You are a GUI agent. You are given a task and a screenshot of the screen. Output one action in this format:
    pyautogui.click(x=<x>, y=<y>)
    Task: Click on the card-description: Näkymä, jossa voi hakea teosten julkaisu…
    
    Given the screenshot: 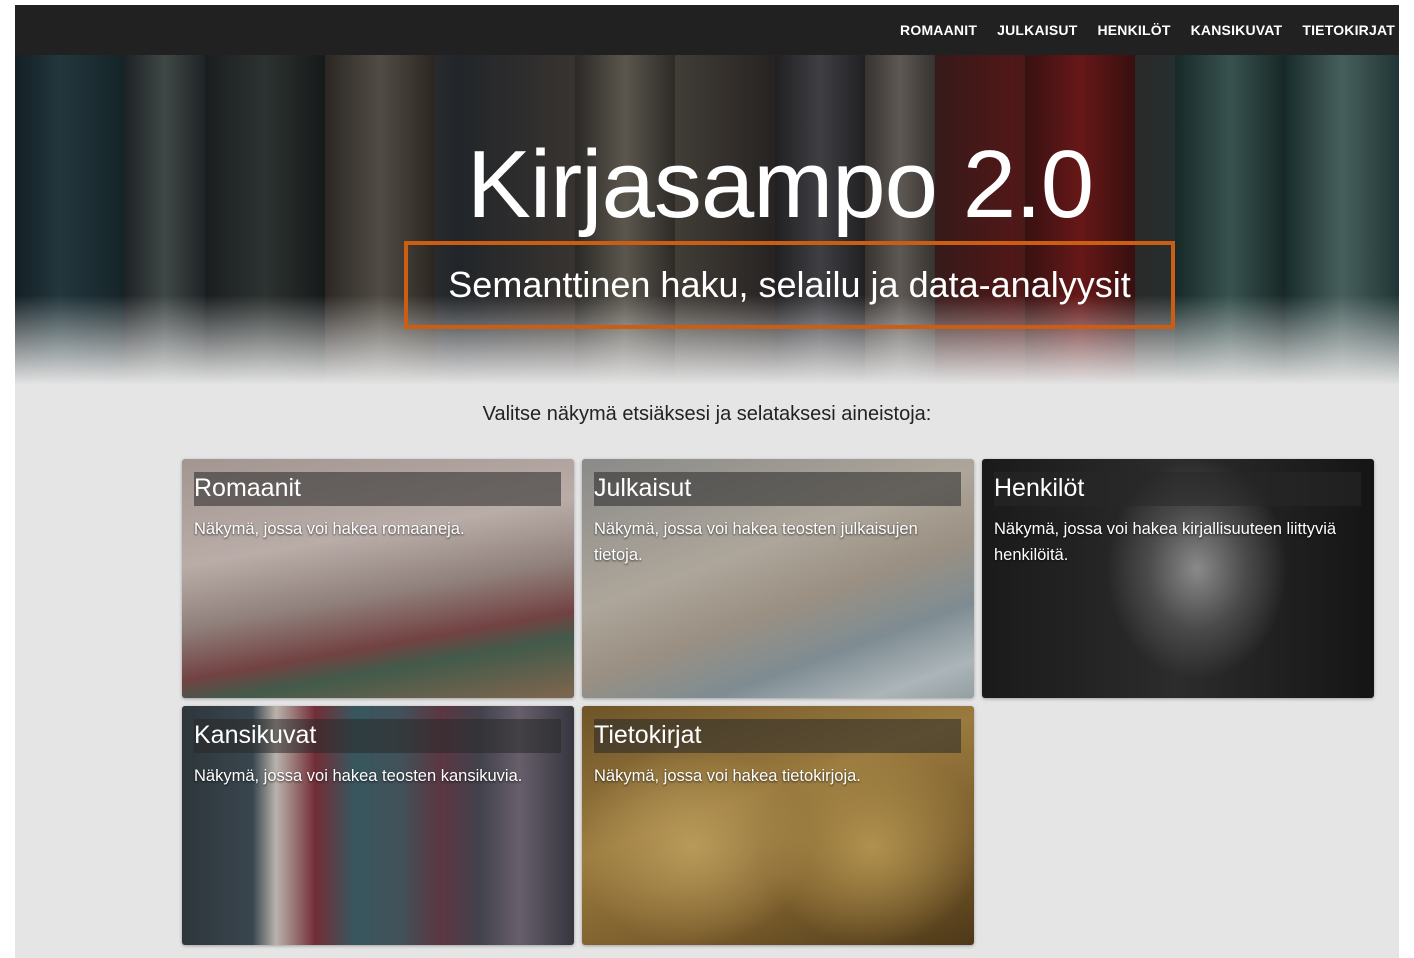 What is the action you would take?
    pyautogui.click(x=756, y=542)
    